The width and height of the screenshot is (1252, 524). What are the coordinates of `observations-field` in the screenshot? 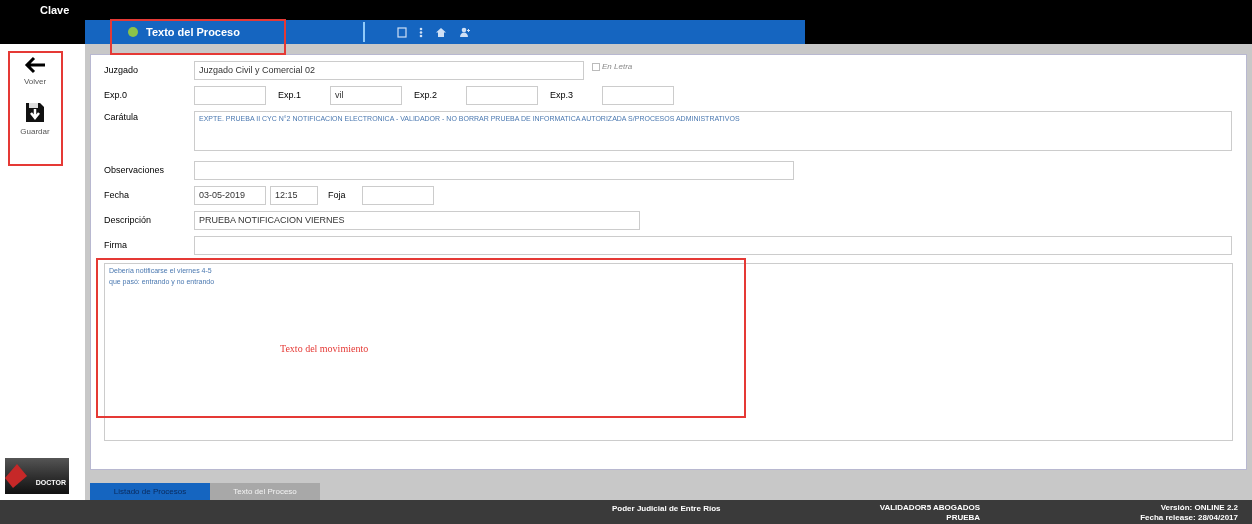 It's located at (494, 170).